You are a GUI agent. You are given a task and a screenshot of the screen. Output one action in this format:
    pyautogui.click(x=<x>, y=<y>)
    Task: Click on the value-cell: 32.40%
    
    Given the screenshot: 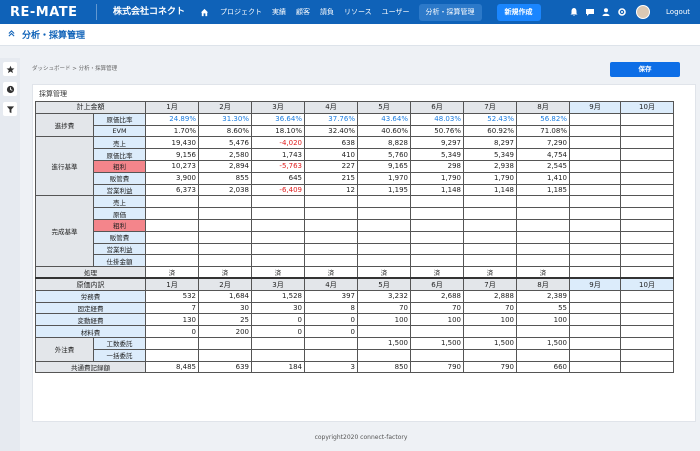 What is the action you would take?
    pyautogui.click(x=331, y=131)
    